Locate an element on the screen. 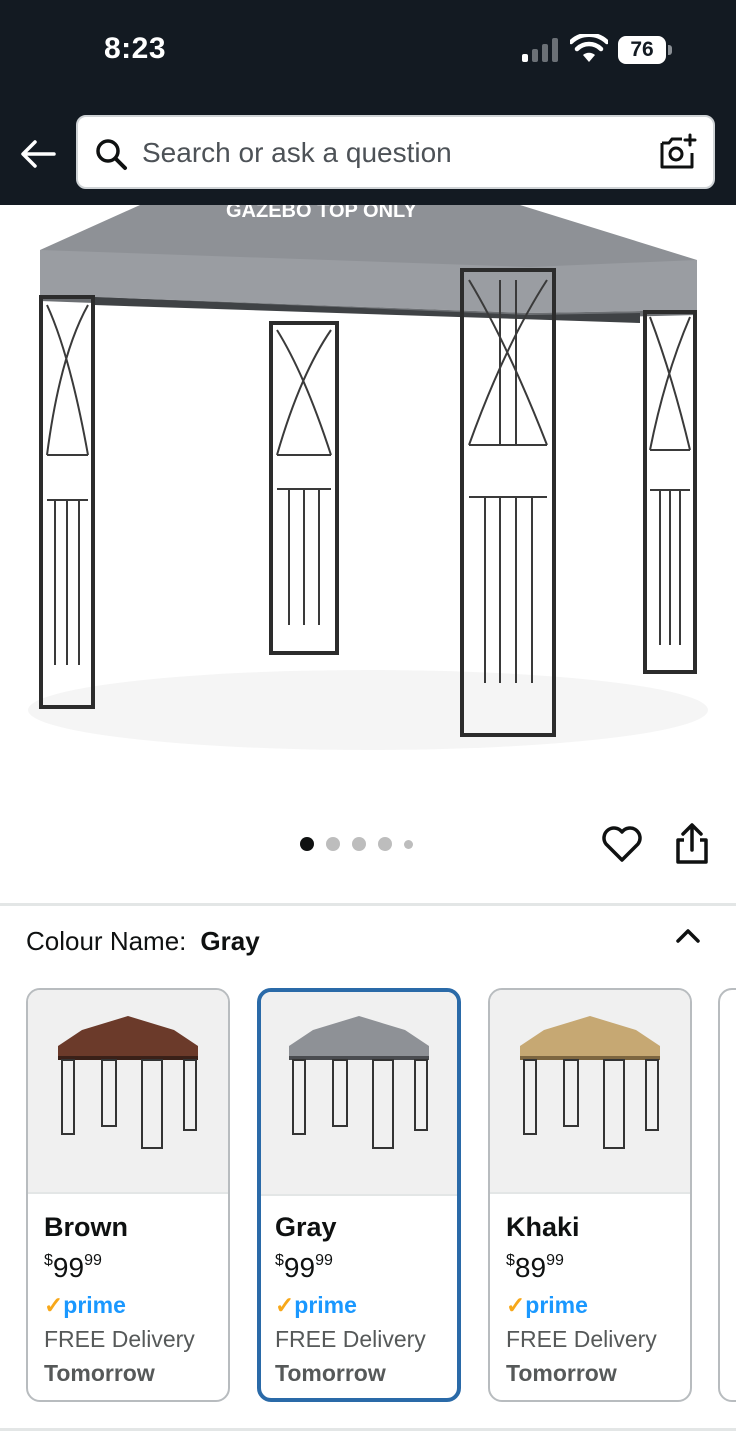 The height and width of the screenshot is (1440, 736). swatch-name: Brown is located at coordinates (86, 1227).